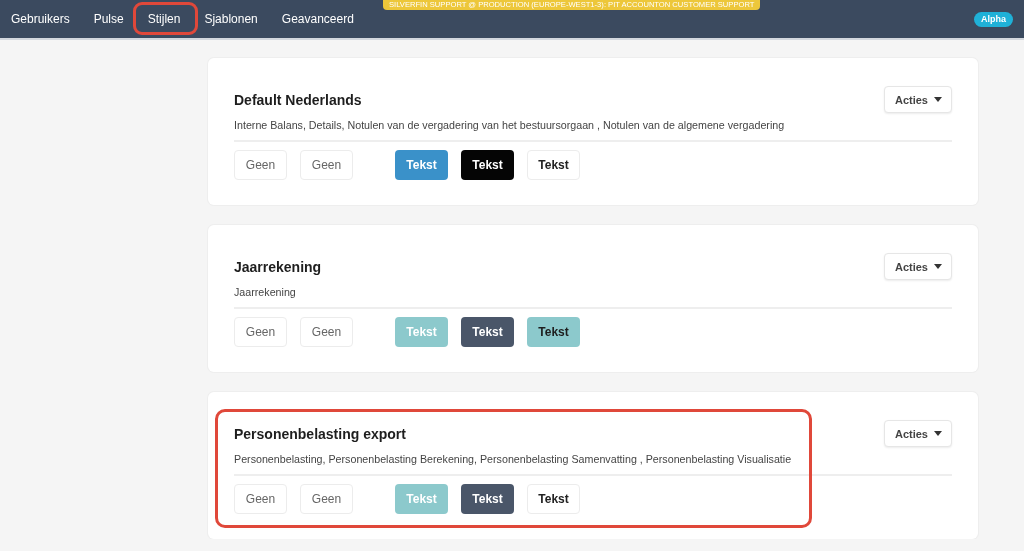 This screenshot has width=1024, height=551. What do you see at coordinates (278, 266) in the screenshot?
I see `card-title: Jaarrekening` at bounding box center [278, 266].